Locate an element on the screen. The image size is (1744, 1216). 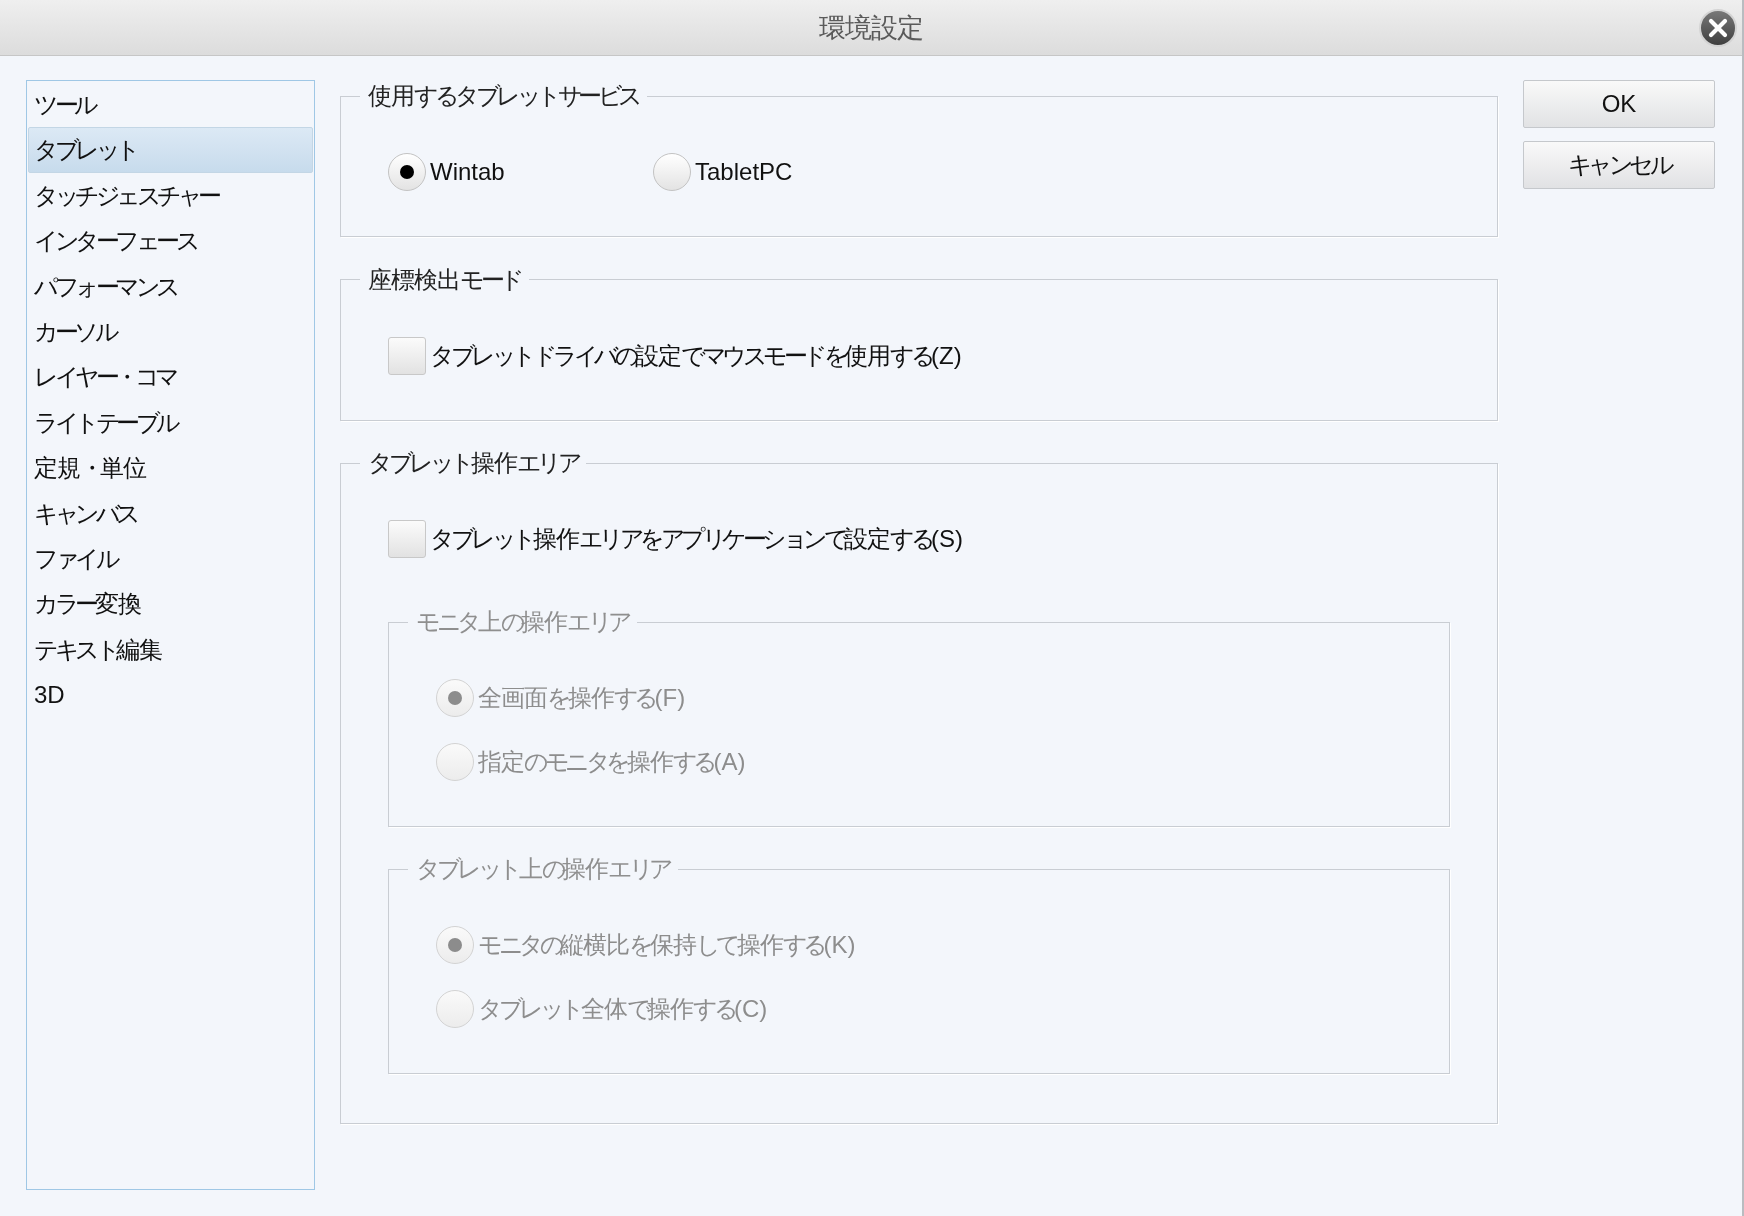
option-label: タブレット操作エリアをアプリケーションで設定する(S) is located at coordinates (696, 539).